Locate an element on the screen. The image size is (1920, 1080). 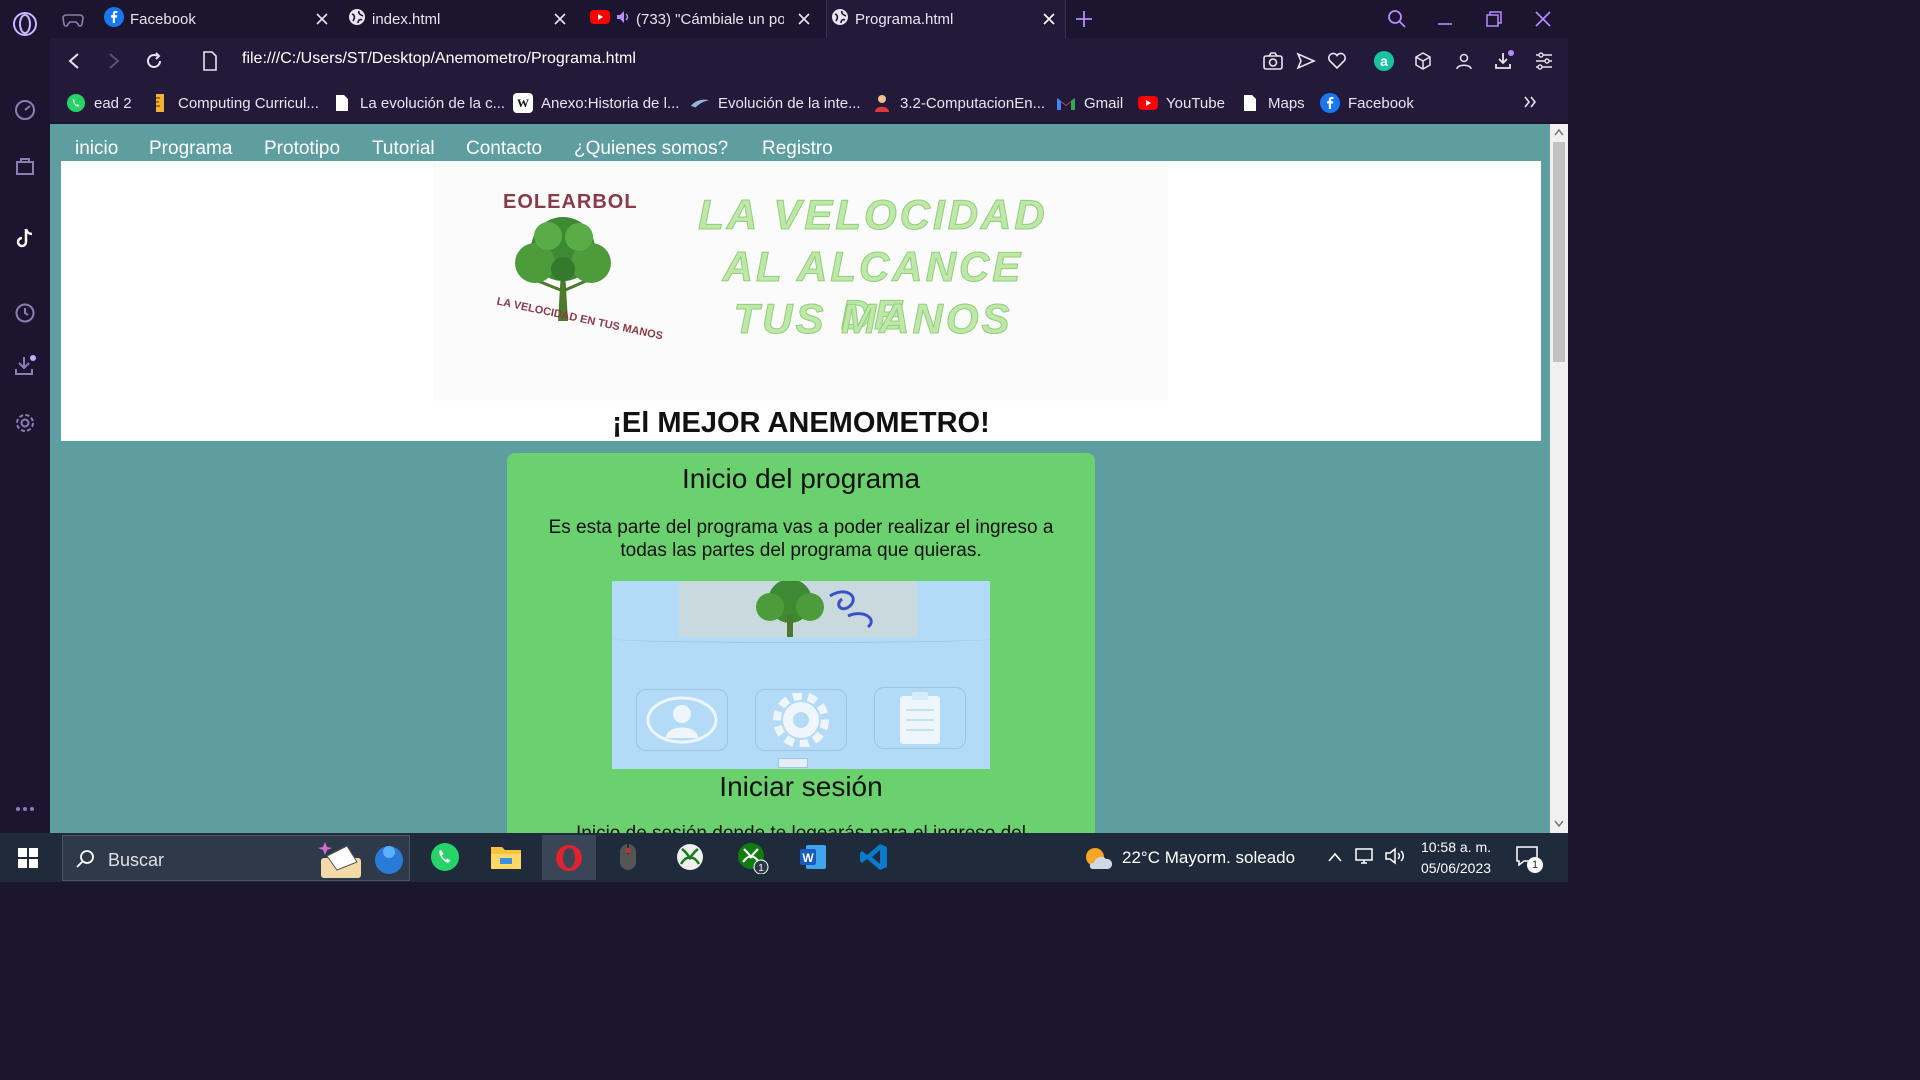
slogan-line-3: TUS MANOS is located at coordinates (873, 319).